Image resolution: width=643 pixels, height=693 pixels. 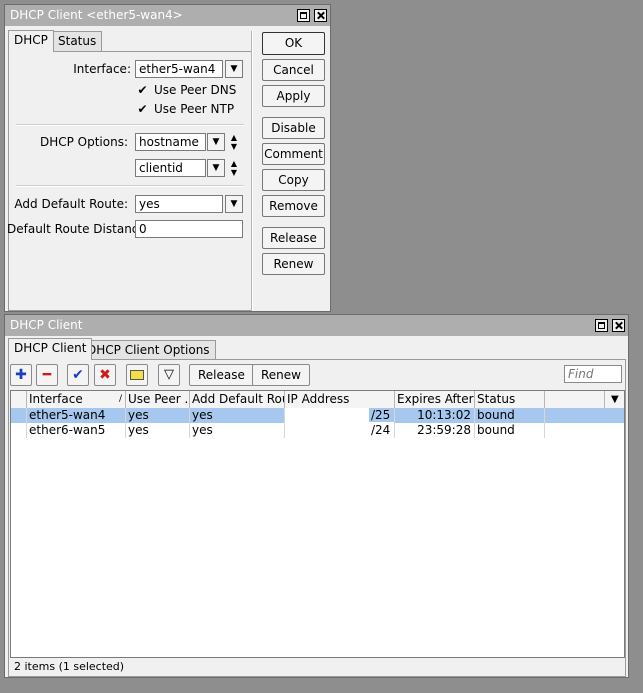 I want to click on dhcp-option-1-reorder-icon: ▲ ▼, so click(x=234, y=142).